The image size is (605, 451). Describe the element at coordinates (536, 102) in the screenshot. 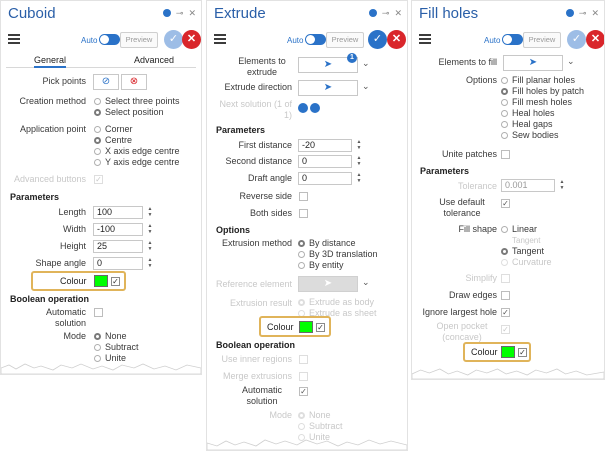

I see `fill-mesh-holes-radio: Fill mesh holes` at that location.